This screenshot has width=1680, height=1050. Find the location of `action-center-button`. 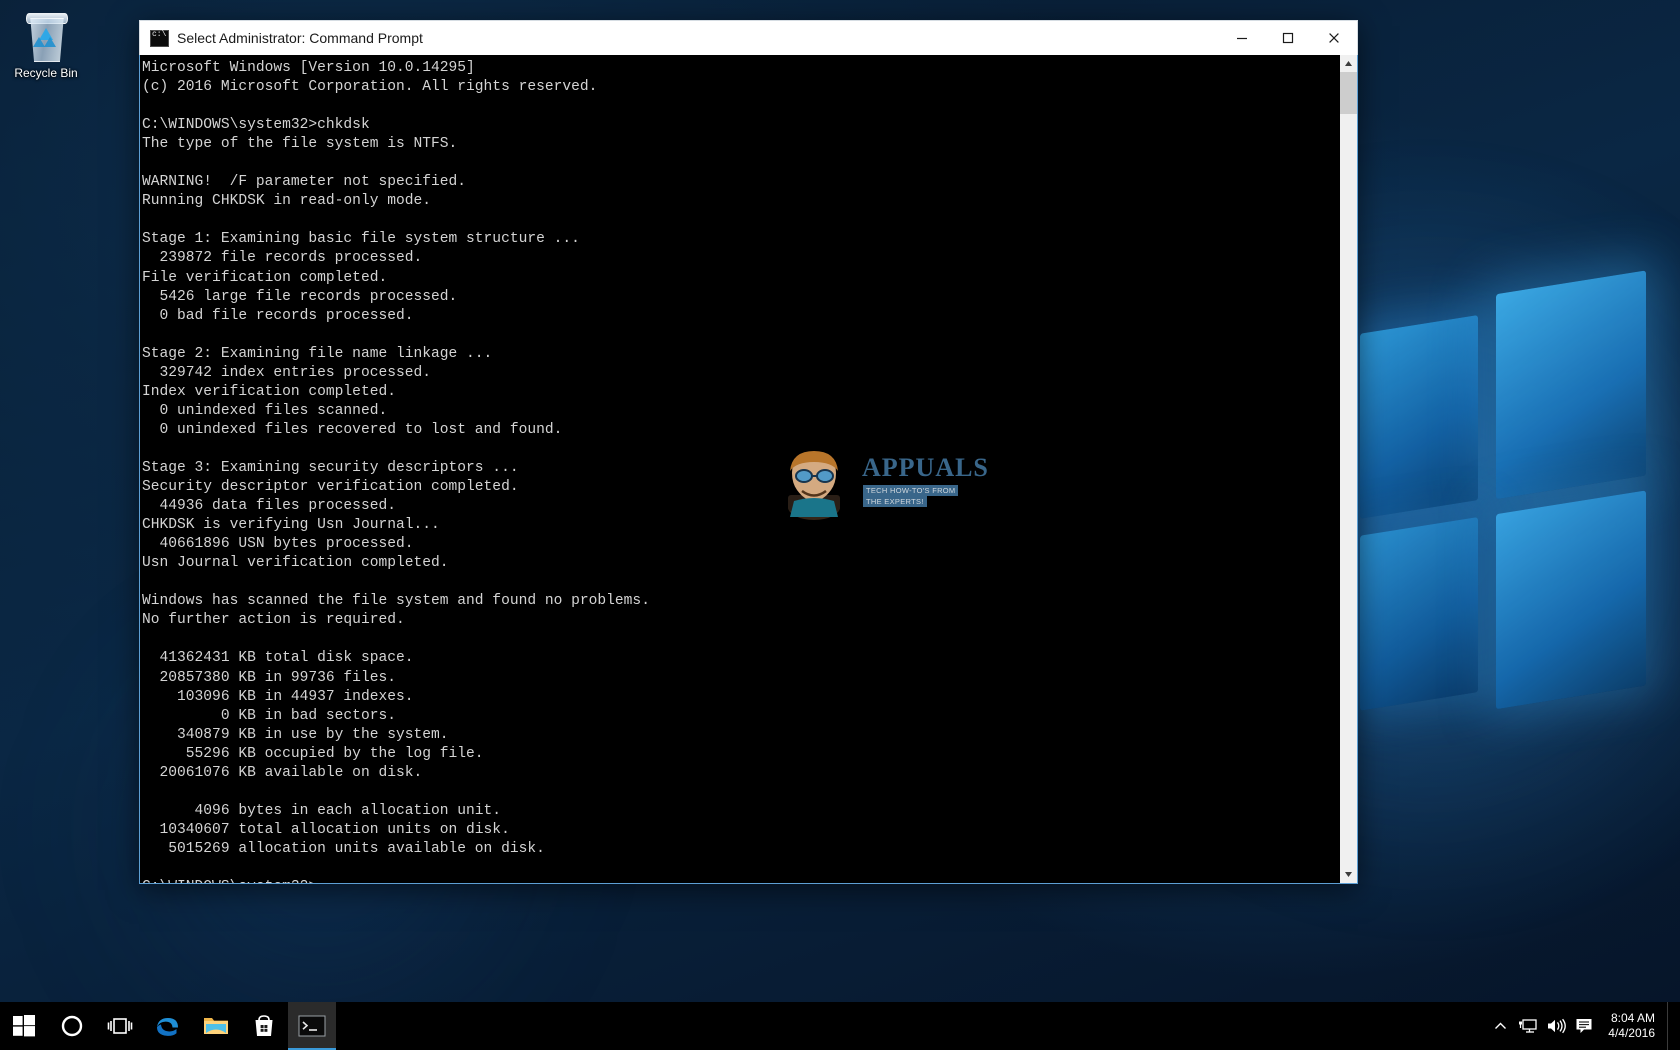

action-center-button is located at coordinates (1584, 1026).